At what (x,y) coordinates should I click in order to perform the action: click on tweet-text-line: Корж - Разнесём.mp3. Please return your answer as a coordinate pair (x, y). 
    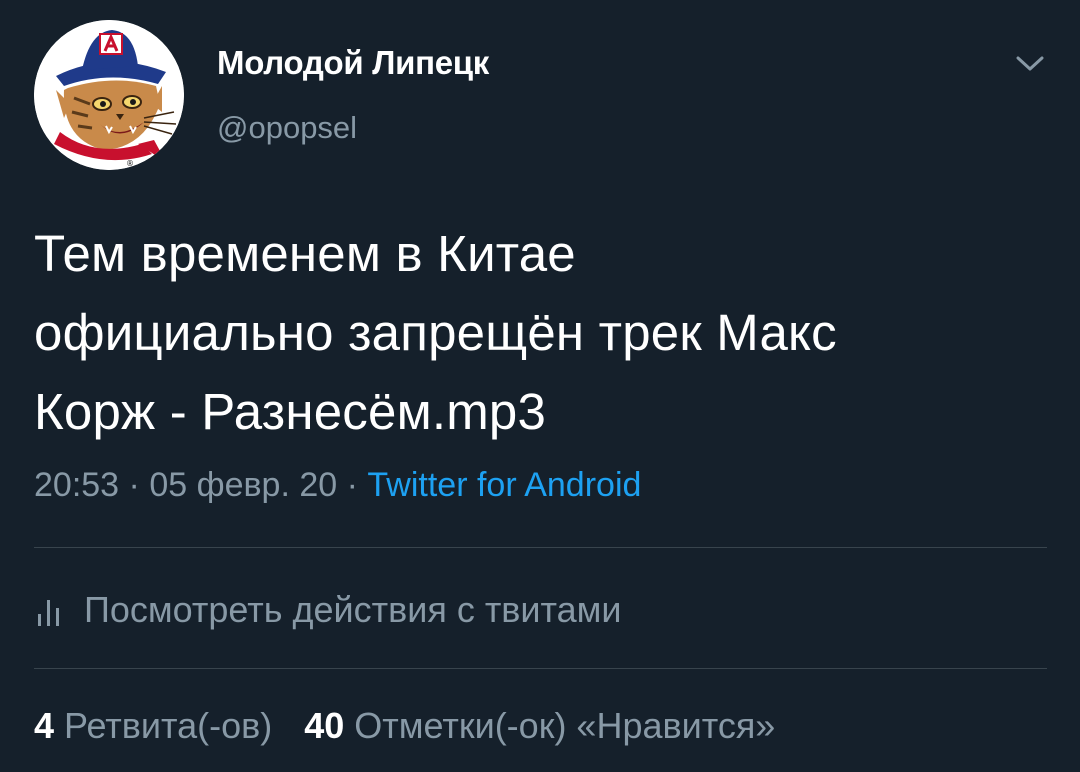
    Looking at the image, I should click on (290, 411).